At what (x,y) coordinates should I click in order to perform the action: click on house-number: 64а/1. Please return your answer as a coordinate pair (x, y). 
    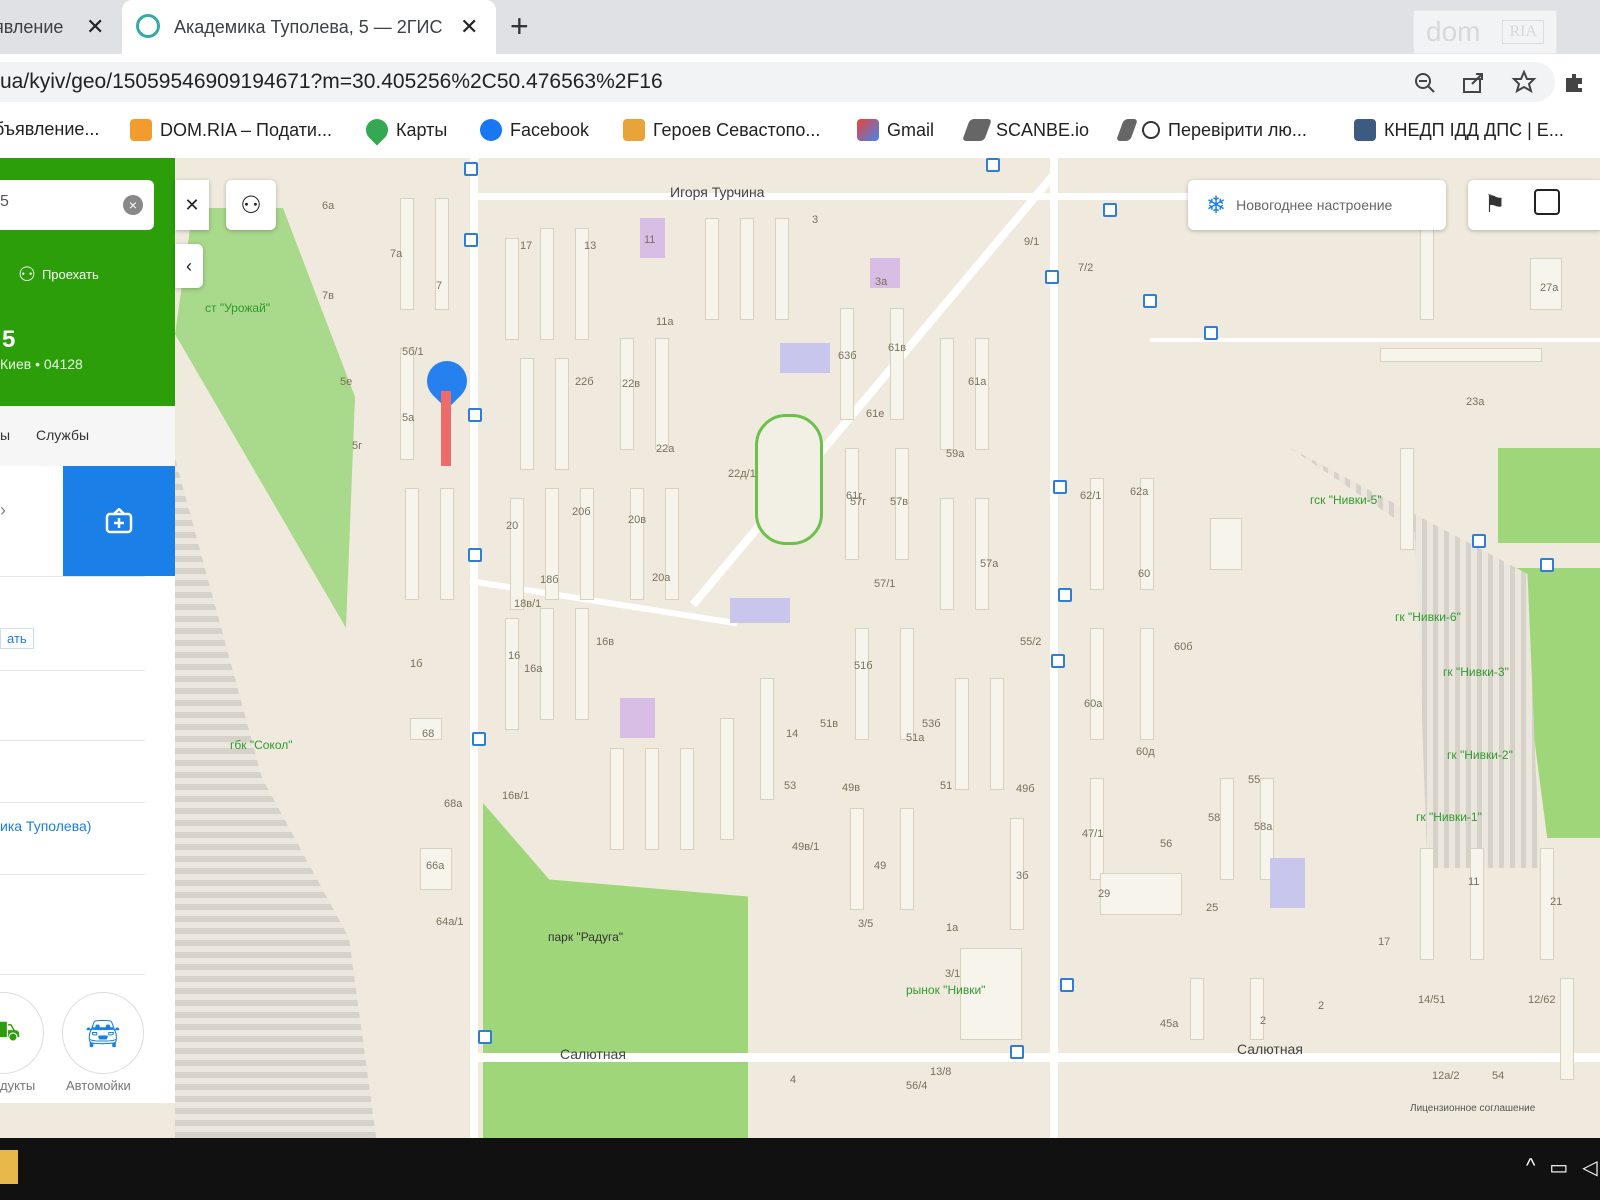
    Looking at the image, I should click on (450, 922).